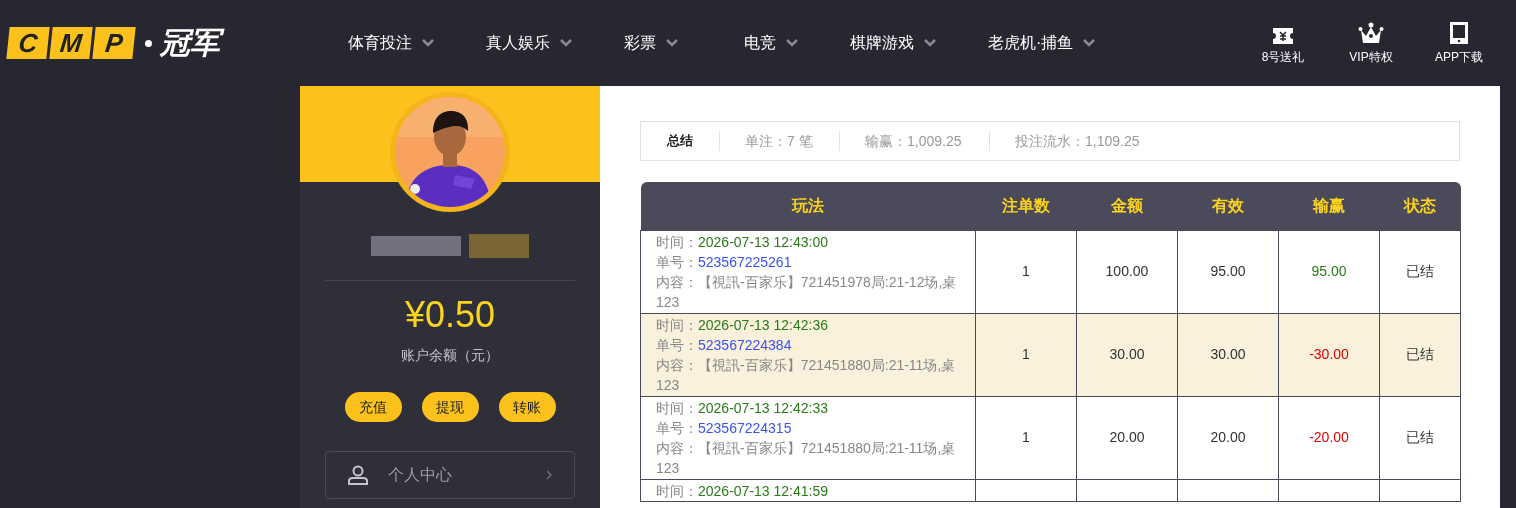  What do you see at coordinates (450, 407) in the screenshot?
I see `action-button: 提现` at bounding box center [450, 407].